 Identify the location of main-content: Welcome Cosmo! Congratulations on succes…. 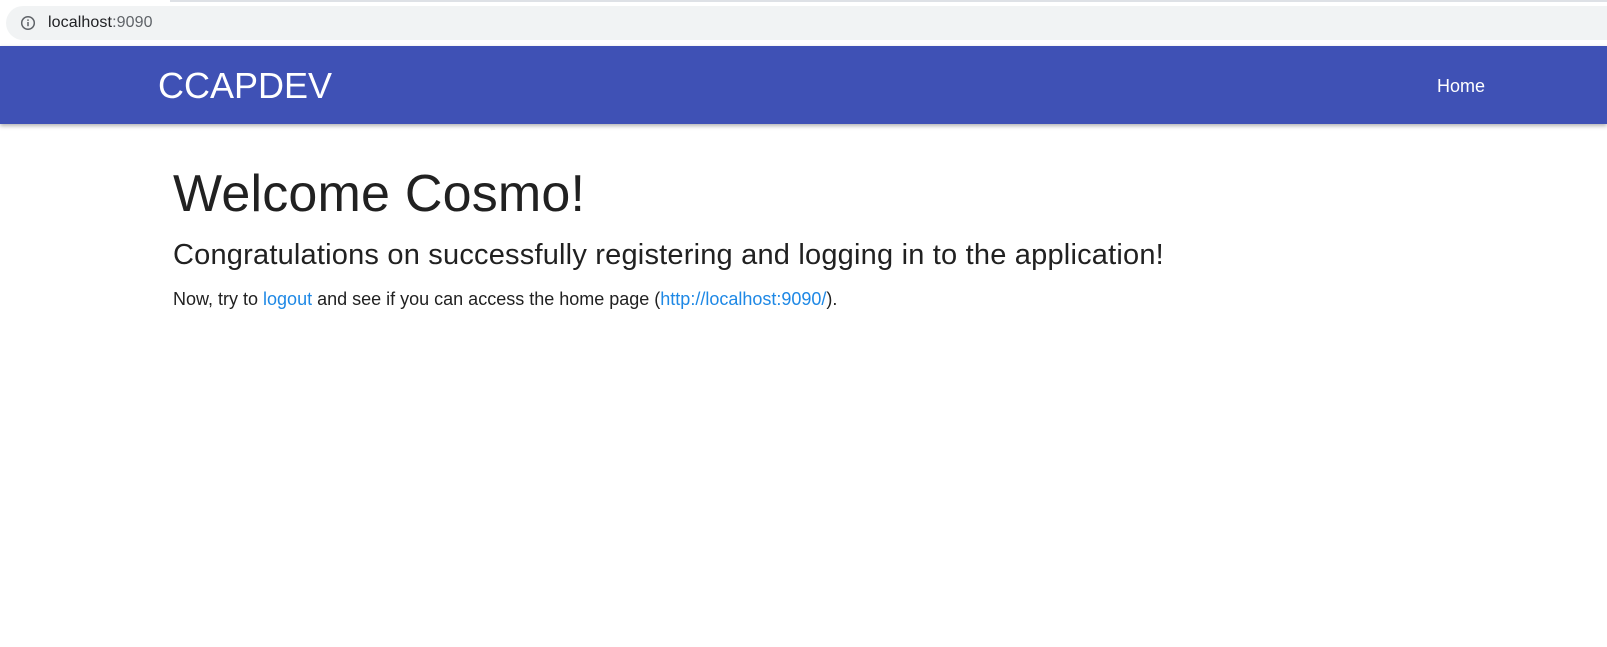
(668, 236).